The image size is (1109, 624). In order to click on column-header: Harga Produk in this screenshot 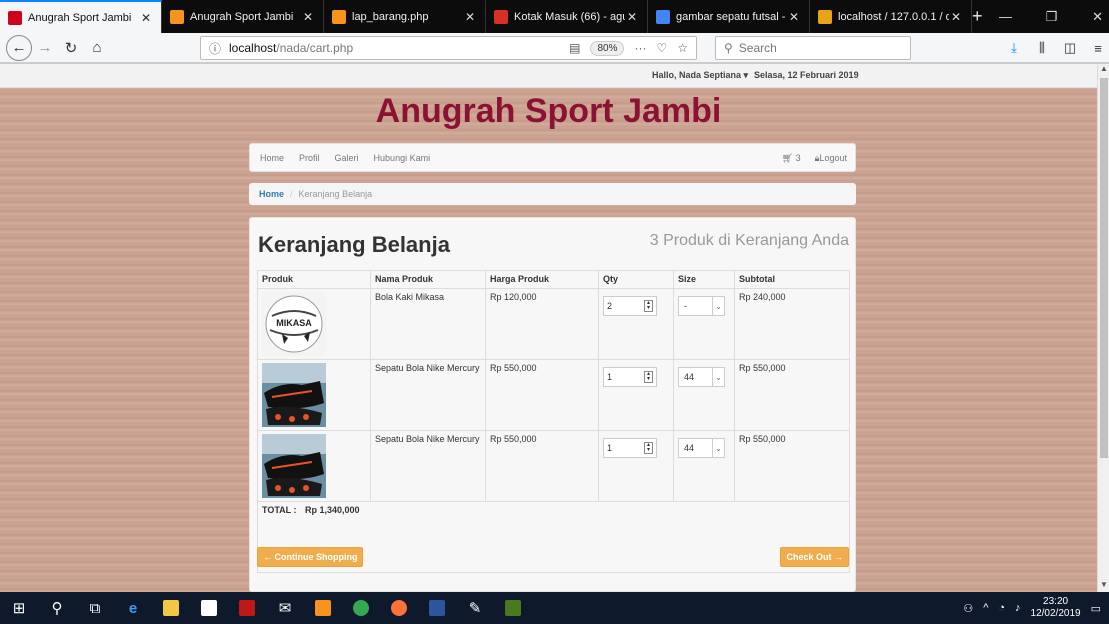, I will do `click(542, 279)`.